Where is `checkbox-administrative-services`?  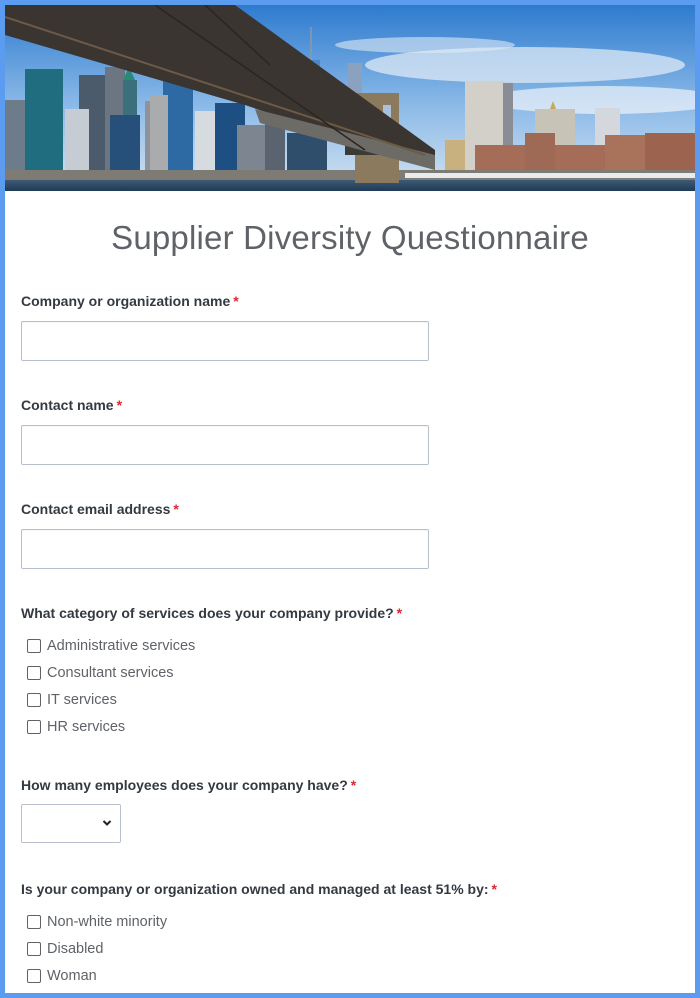 checkbox-administrative-services is located at coordinates (34, 645).